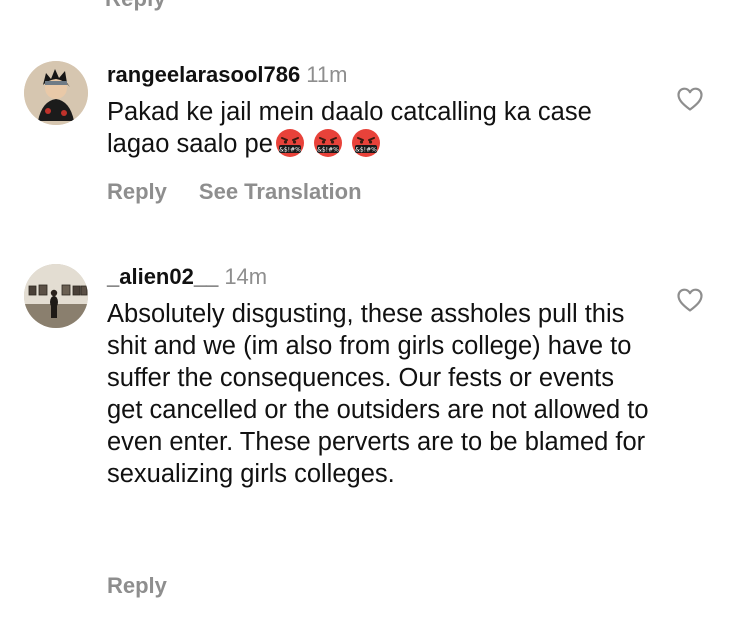 The height and width of the screenshot is (627, 750). What do you see at coordinates (162, 276) in the screenshot?
I see `username: _alien02__` at bounding box center [162, 276].